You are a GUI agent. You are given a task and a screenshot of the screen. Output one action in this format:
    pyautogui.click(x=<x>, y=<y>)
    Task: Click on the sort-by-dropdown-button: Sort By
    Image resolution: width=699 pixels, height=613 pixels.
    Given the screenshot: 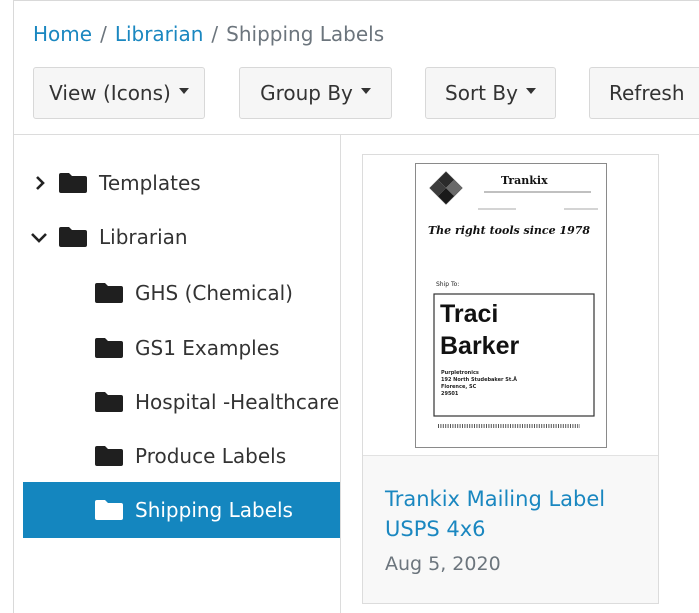 What is the action you would take?
    pyautogui.click(x=490, y=93)
    